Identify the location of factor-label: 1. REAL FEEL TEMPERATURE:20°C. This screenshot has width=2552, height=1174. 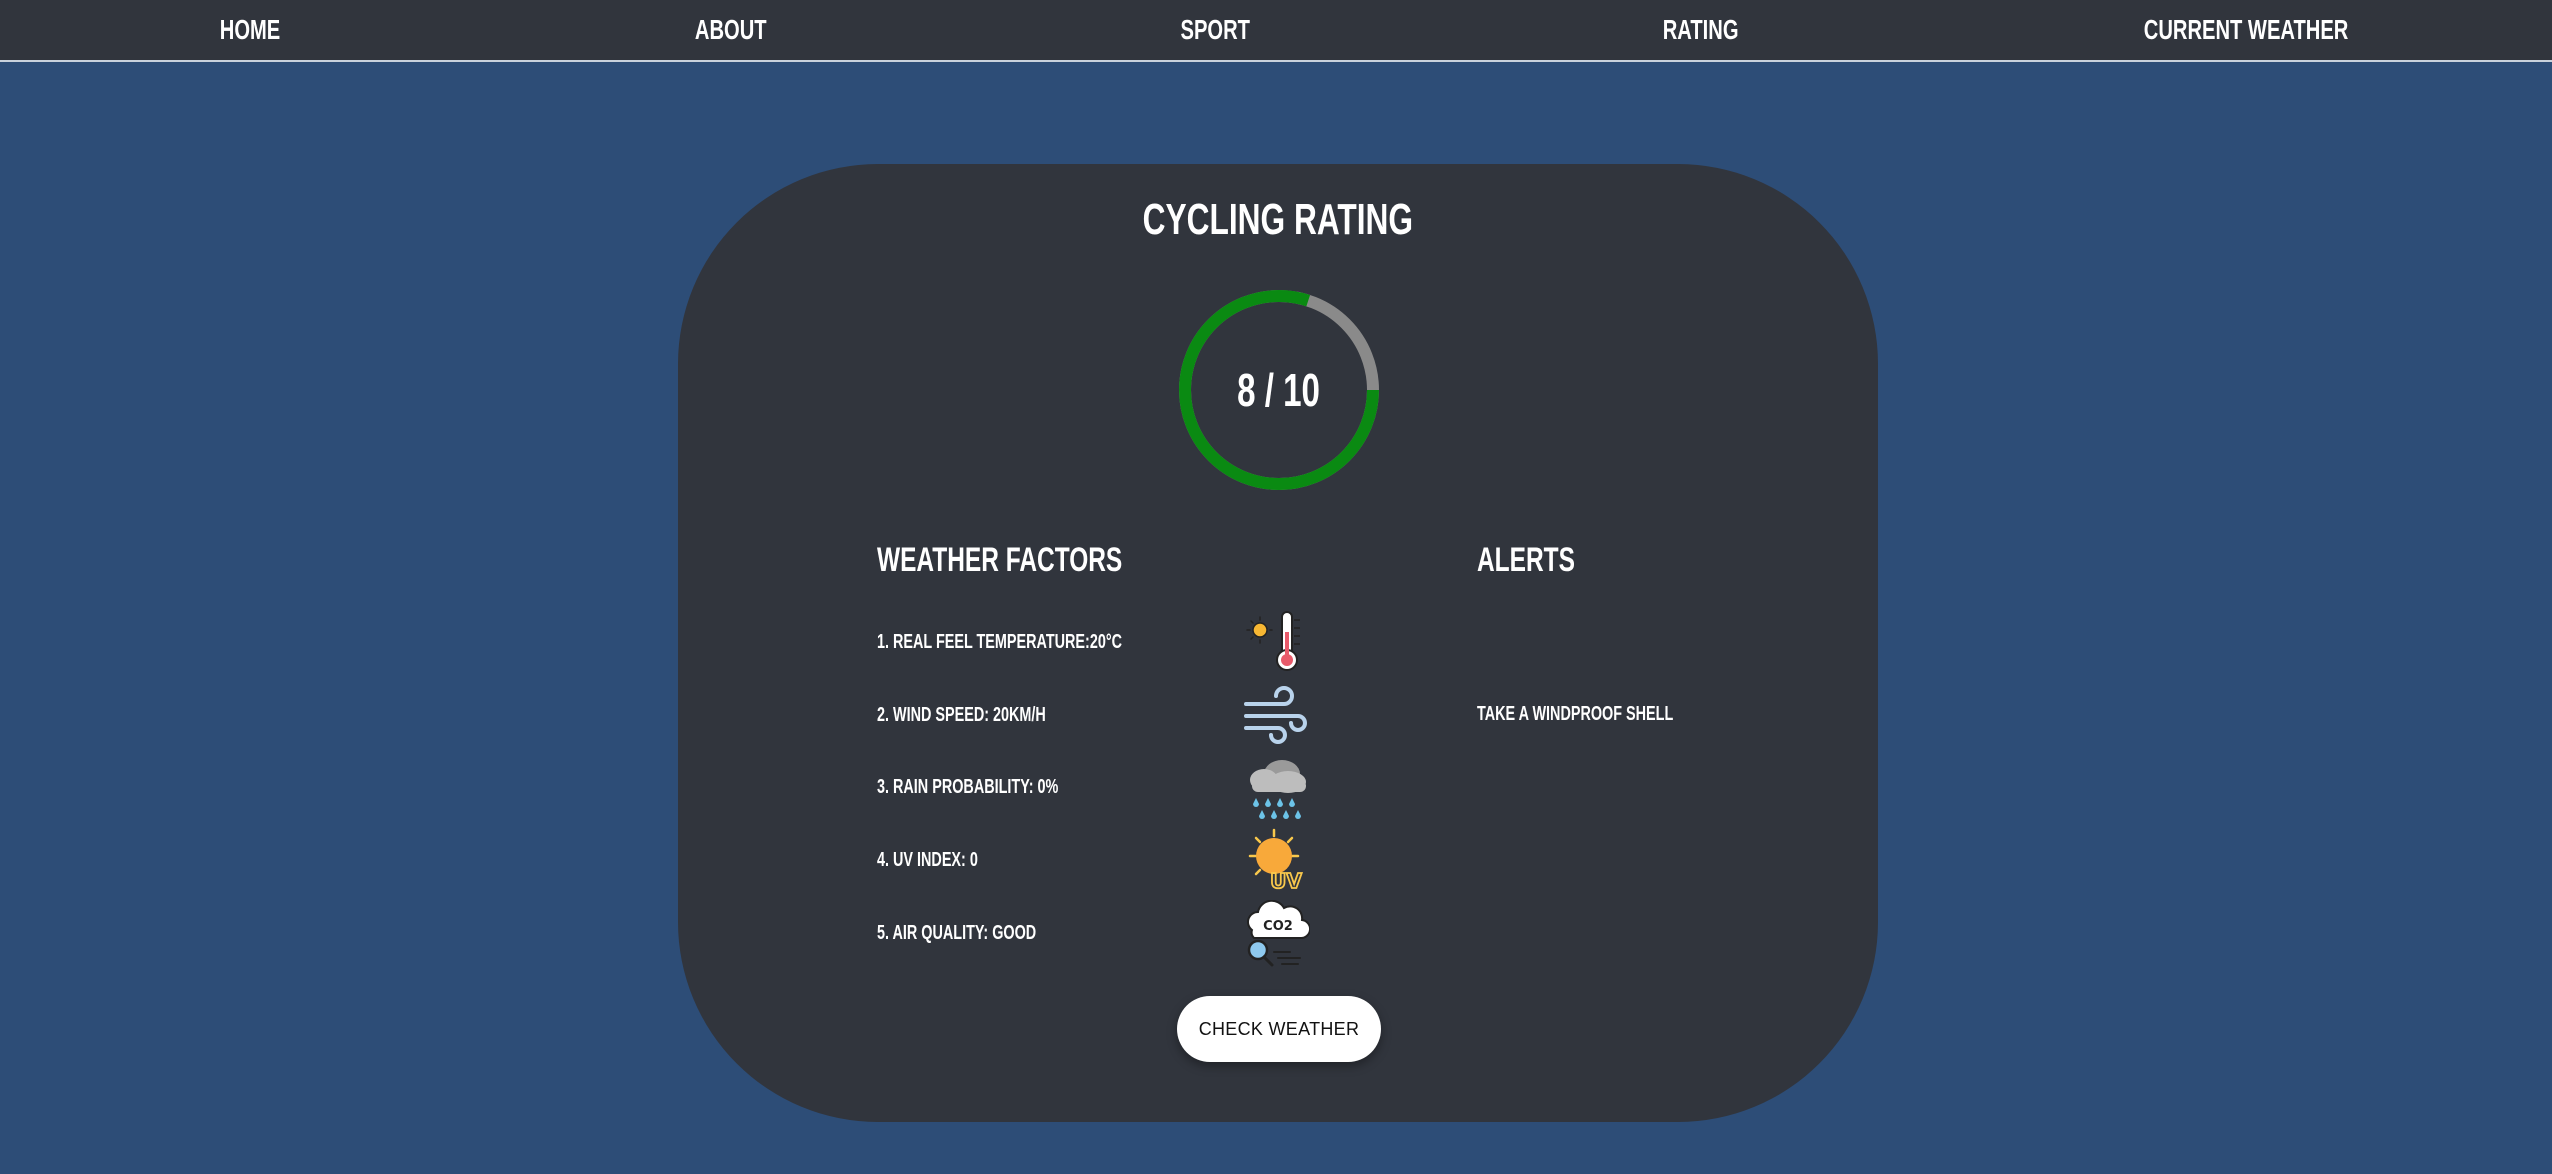
(1000, 642).